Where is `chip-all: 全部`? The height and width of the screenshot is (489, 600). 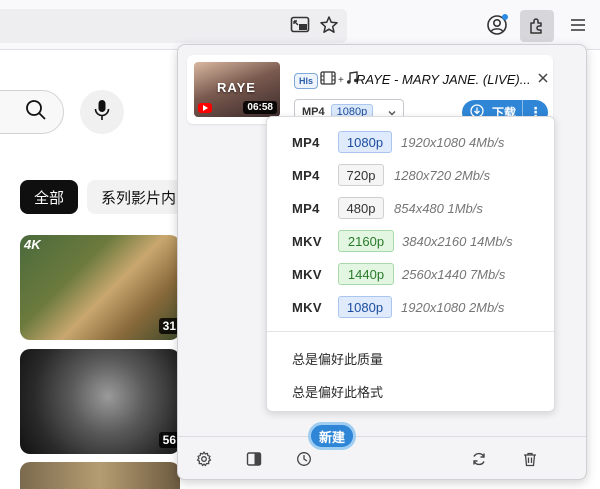
chip-all: 全部 is located at coordinates (49, 197).